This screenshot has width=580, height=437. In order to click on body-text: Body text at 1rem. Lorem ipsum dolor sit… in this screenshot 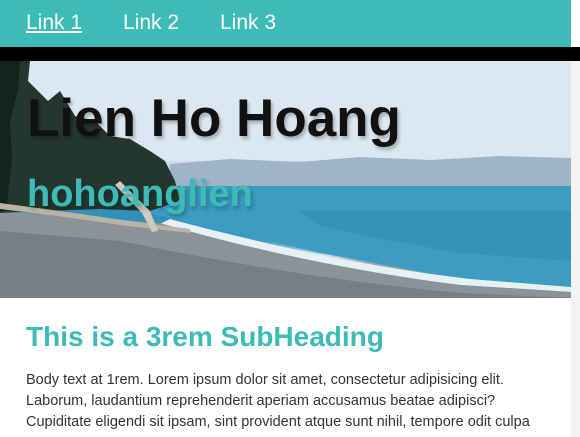, I will do `click(278, 401)`.